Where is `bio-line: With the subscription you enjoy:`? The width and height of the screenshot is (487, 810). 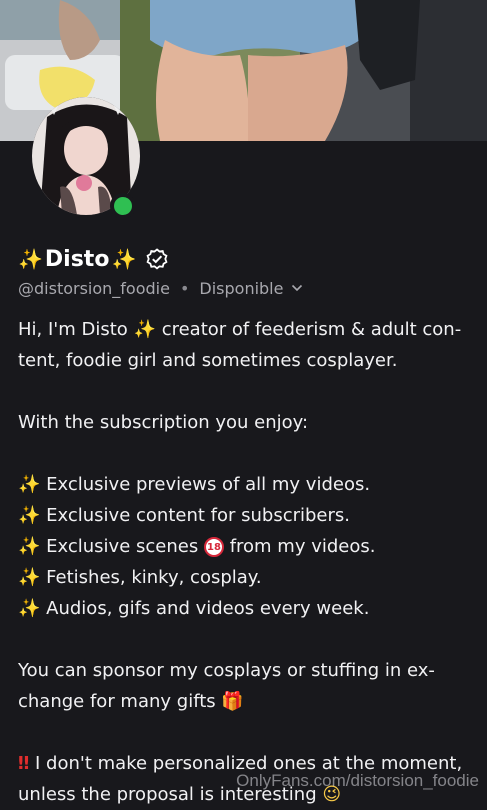
bio-line: With the subscription you enjoy: is located at coordinates (163, 422).